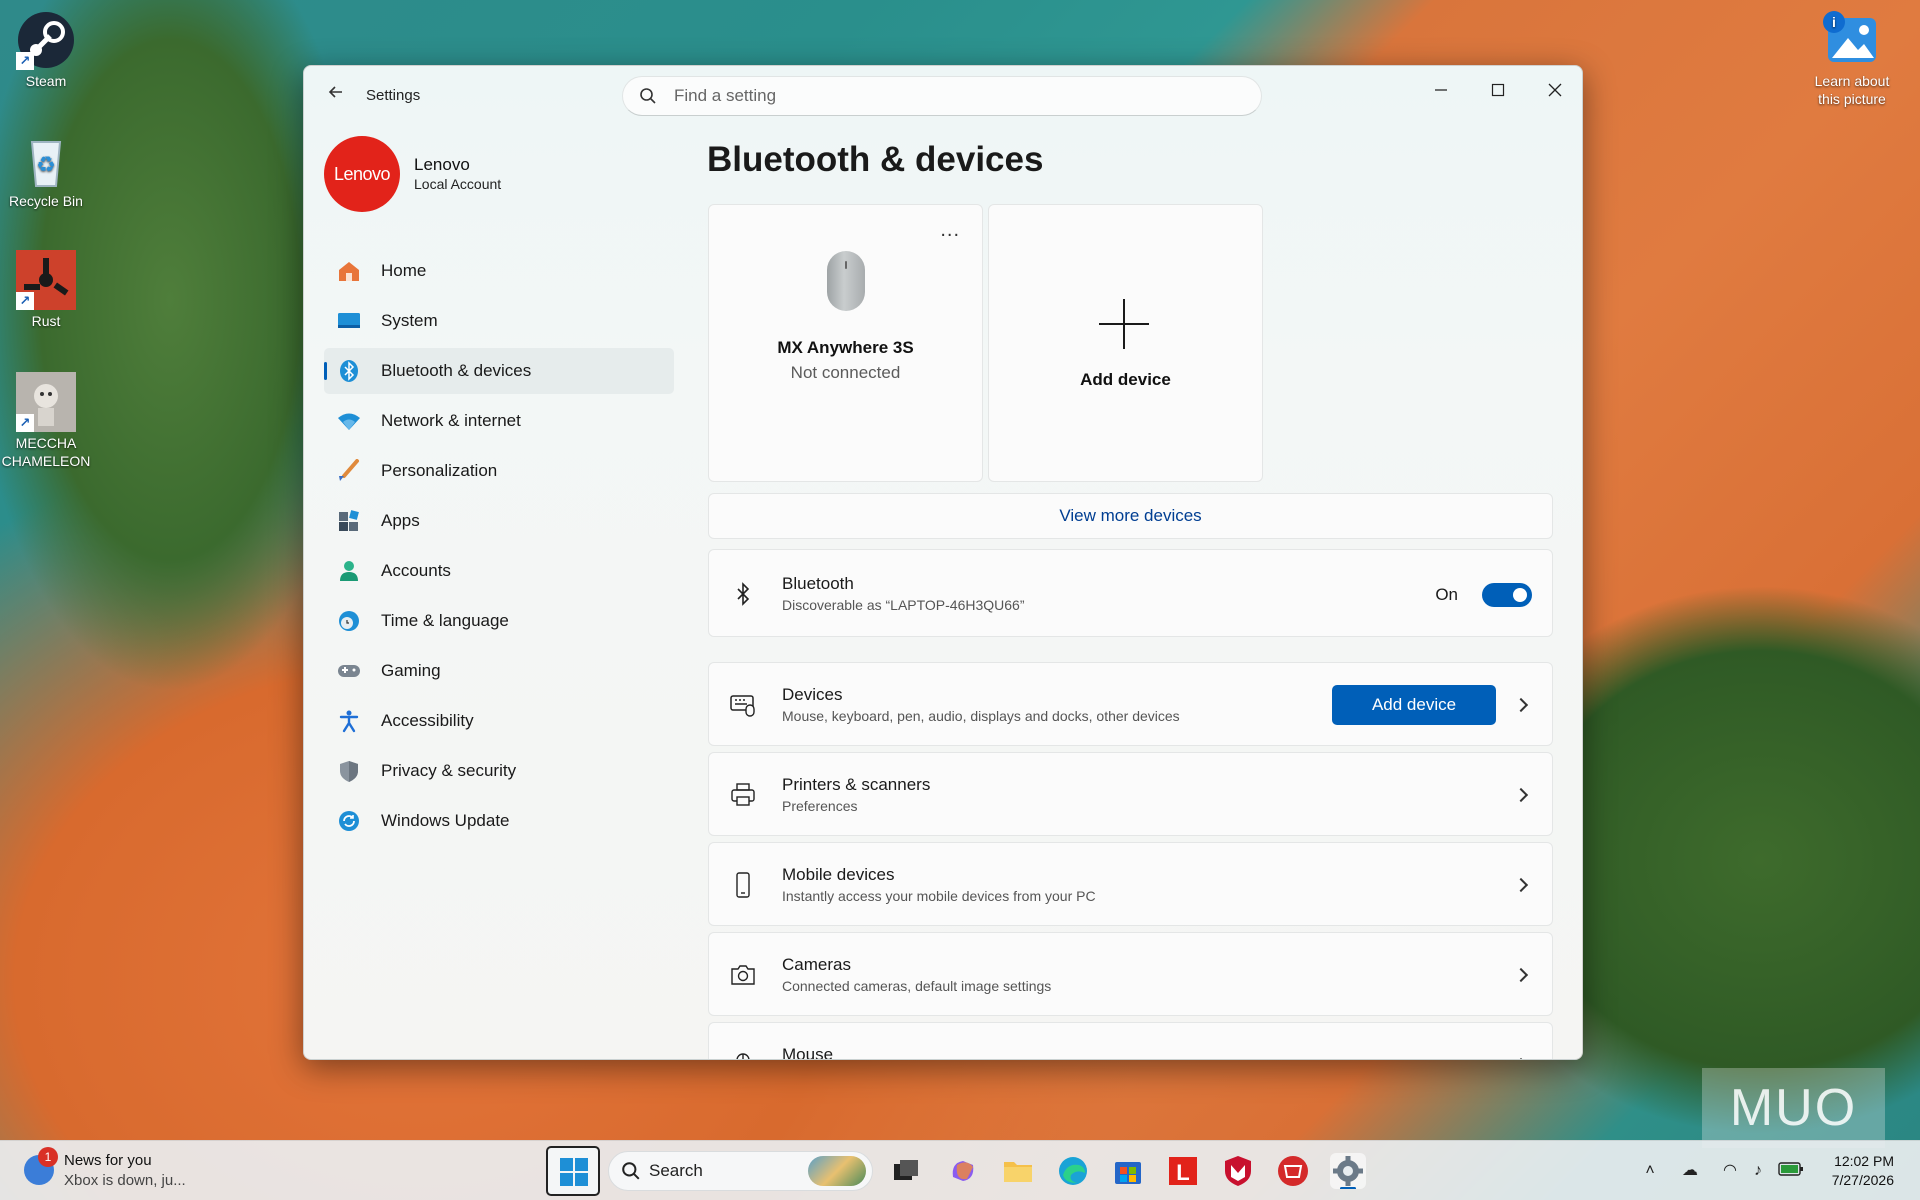 The width and height of the screenshot is (1920, 1200). What do you see at coordinates (743, 794) in the screenshot?
I see `printer-icon` at bounding box center [743, 794].